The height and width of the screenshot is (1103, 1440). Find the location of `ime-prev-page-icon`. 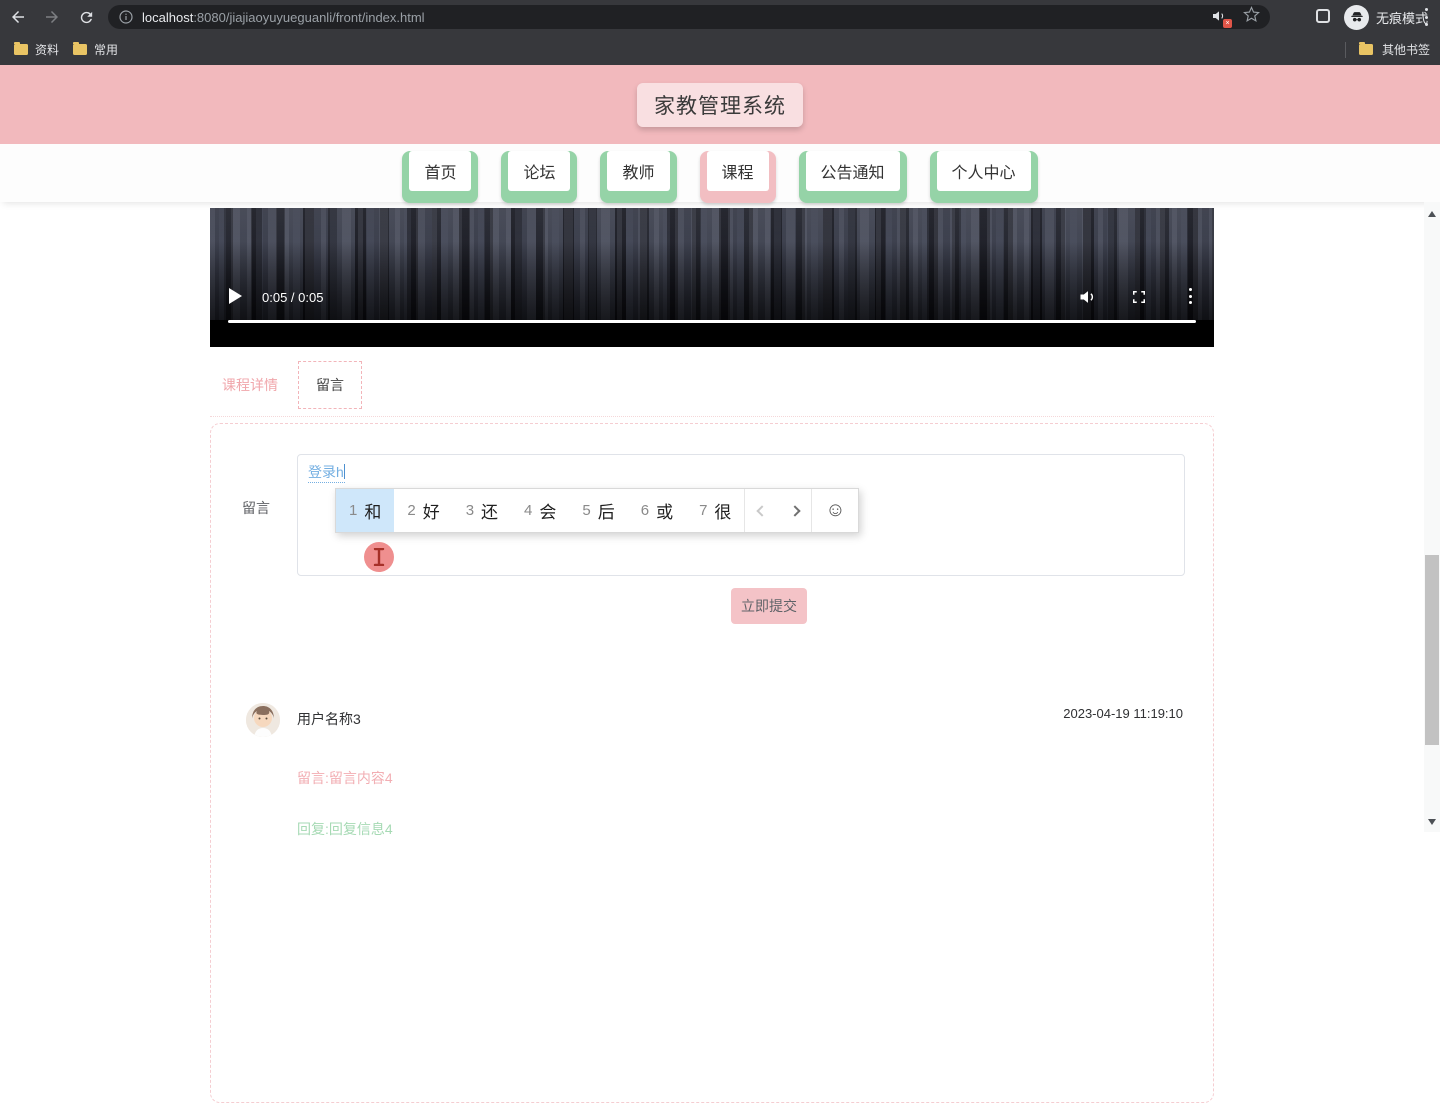

ime-prev-page-icon is located at coordinates (761, 510).